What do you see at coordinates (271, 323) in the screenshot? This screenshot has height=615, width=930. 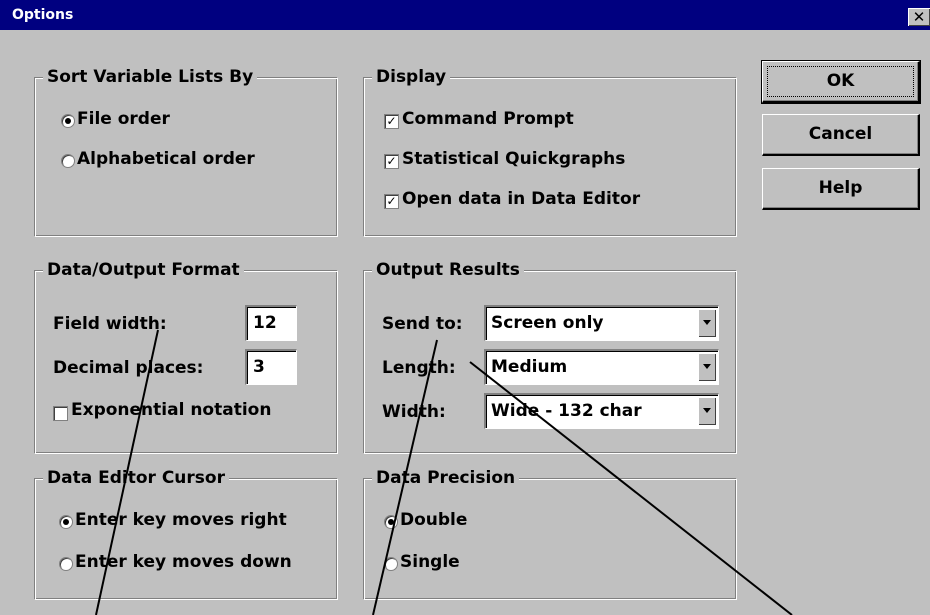 I see `field-width-input: 12` at bounding box center [271, 323].